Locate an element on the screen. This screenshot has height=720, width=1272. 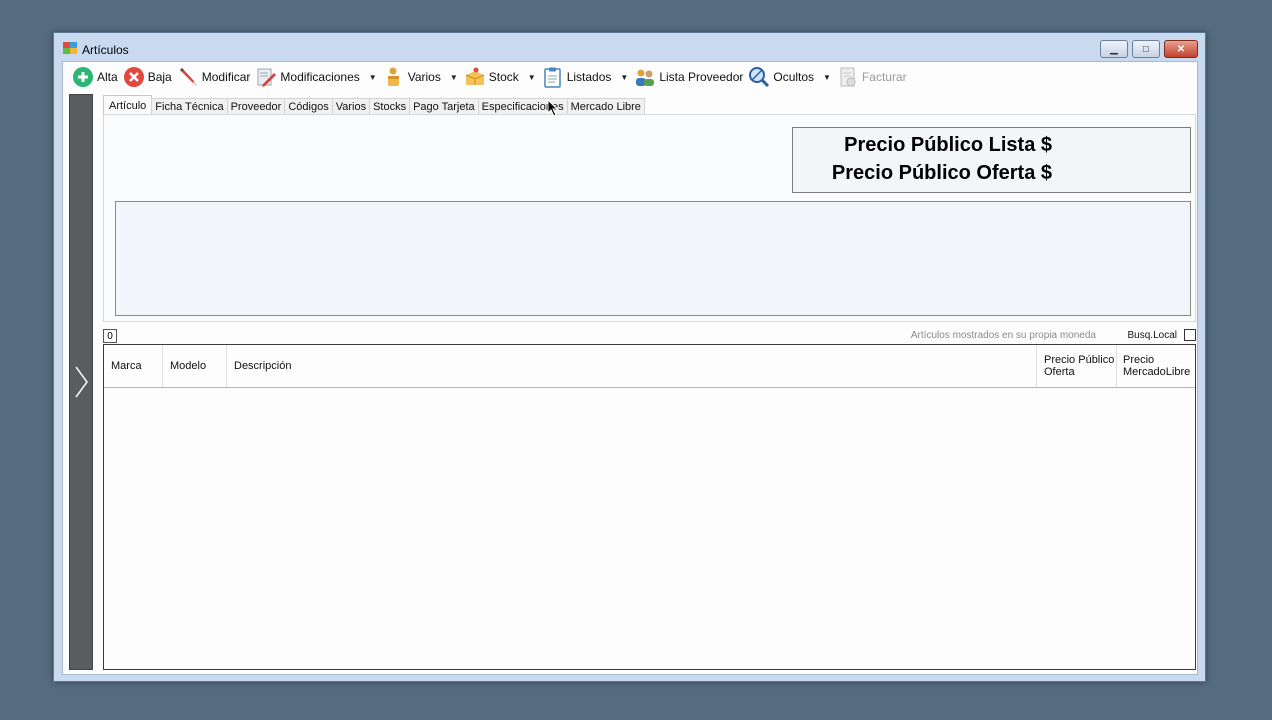
close-button: ✕ is located at coordinates (1181, 49).